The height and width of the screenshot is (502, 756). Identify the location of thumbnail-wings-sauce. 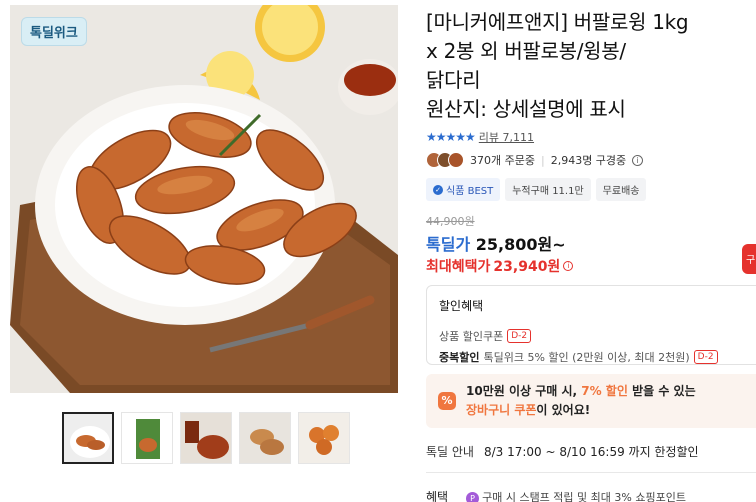
(206, 438).